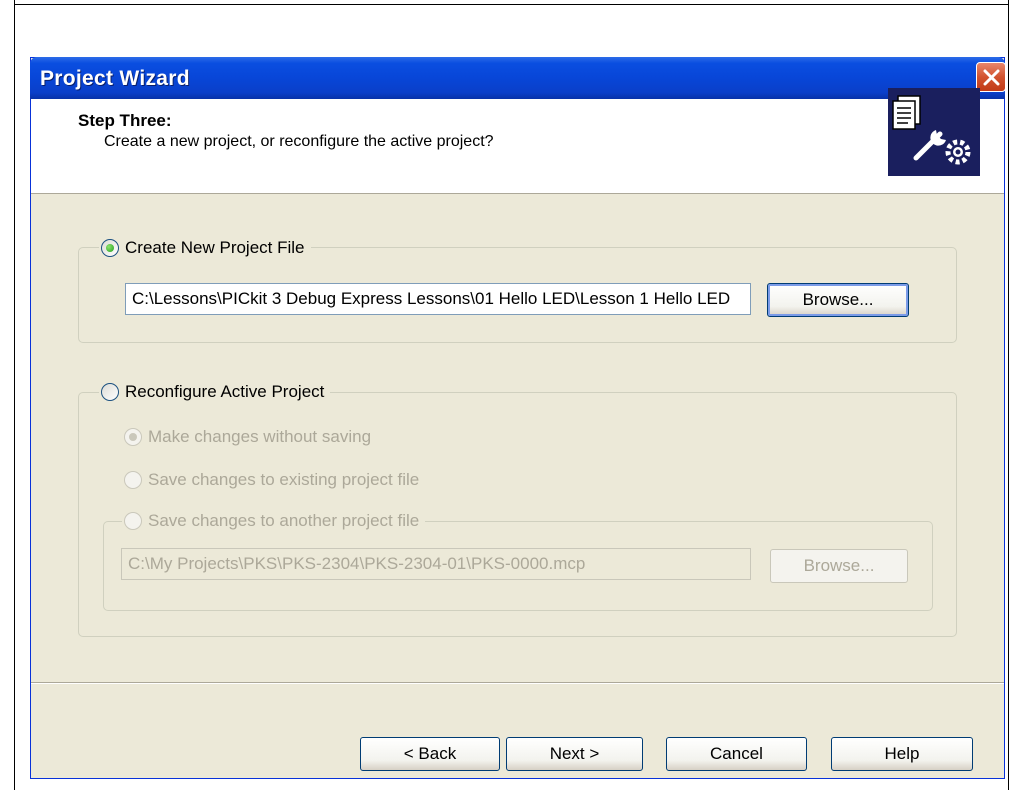 The image size is (1018, 790). Describe the element at coordinates (736, 754) in the screenshot. I see `cancel-button: Cancel` at that location.